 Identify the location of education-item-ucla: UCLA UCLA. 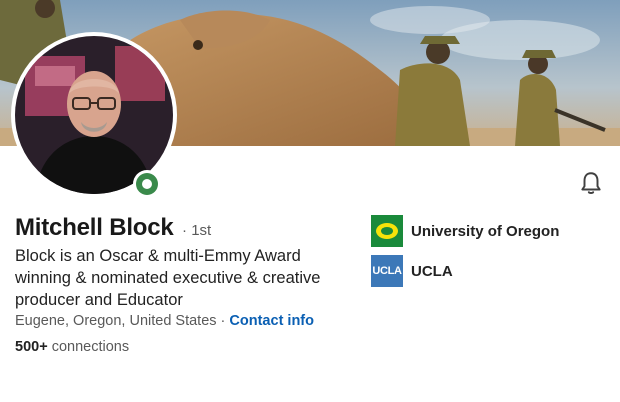
(412, 271).